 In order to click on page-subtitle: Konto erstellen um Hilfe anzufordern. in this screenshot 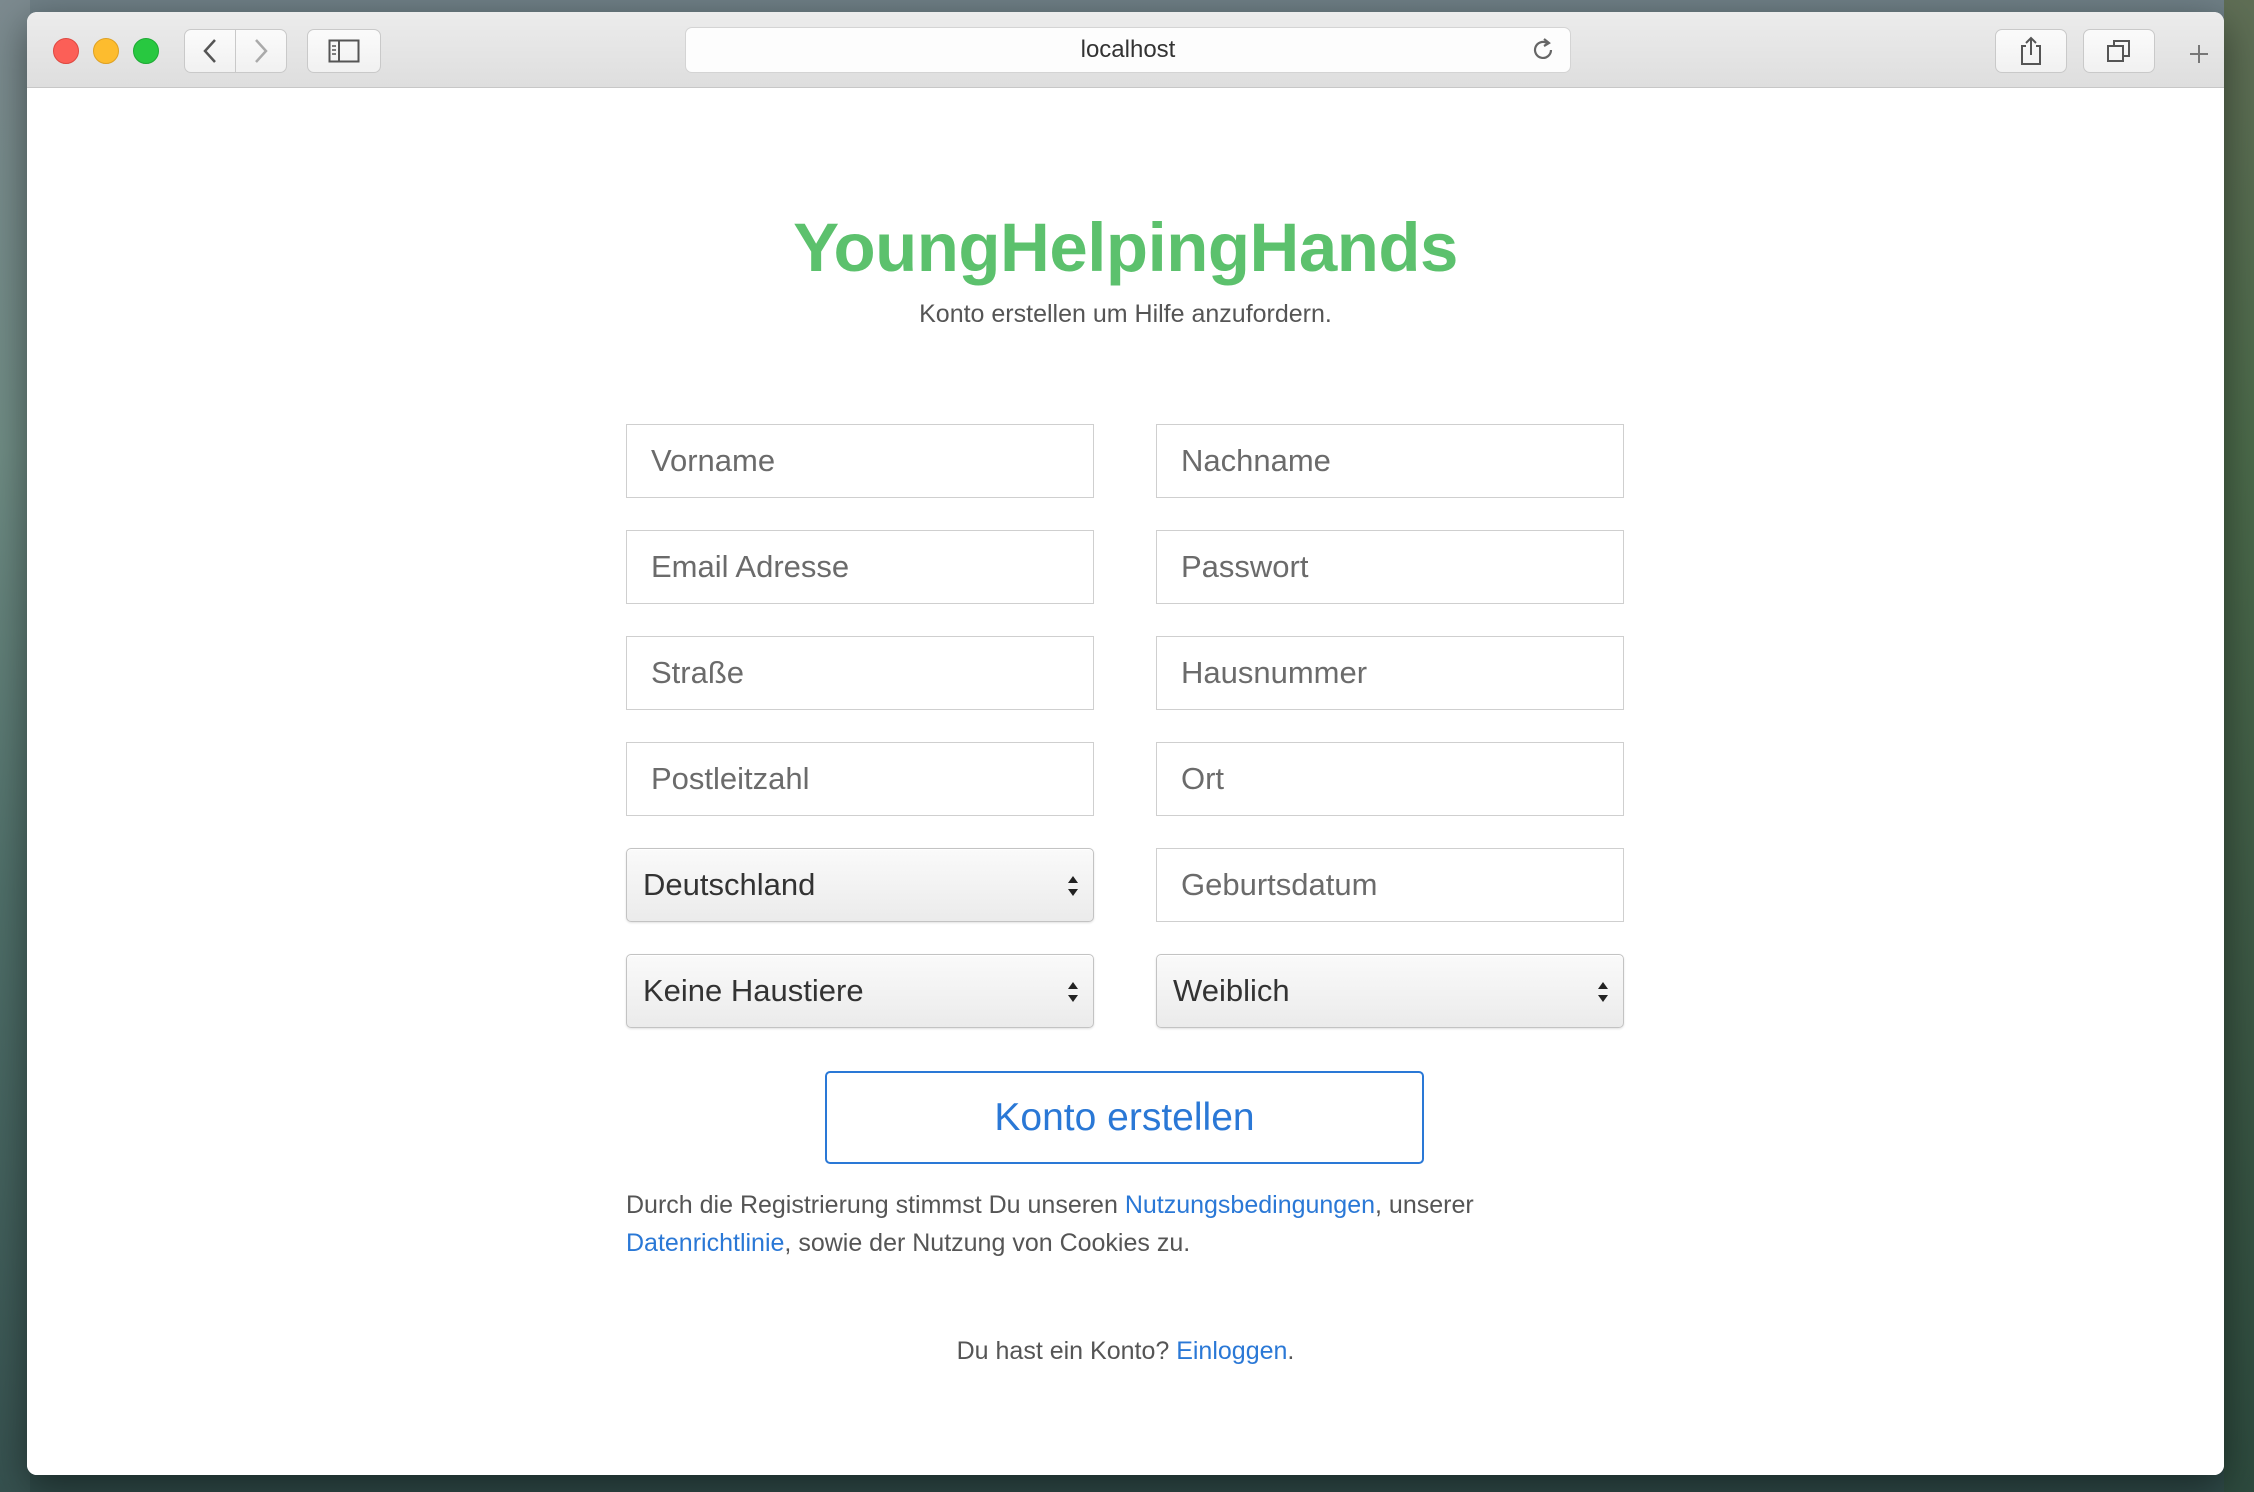, I will do `click(1125, 314)`.